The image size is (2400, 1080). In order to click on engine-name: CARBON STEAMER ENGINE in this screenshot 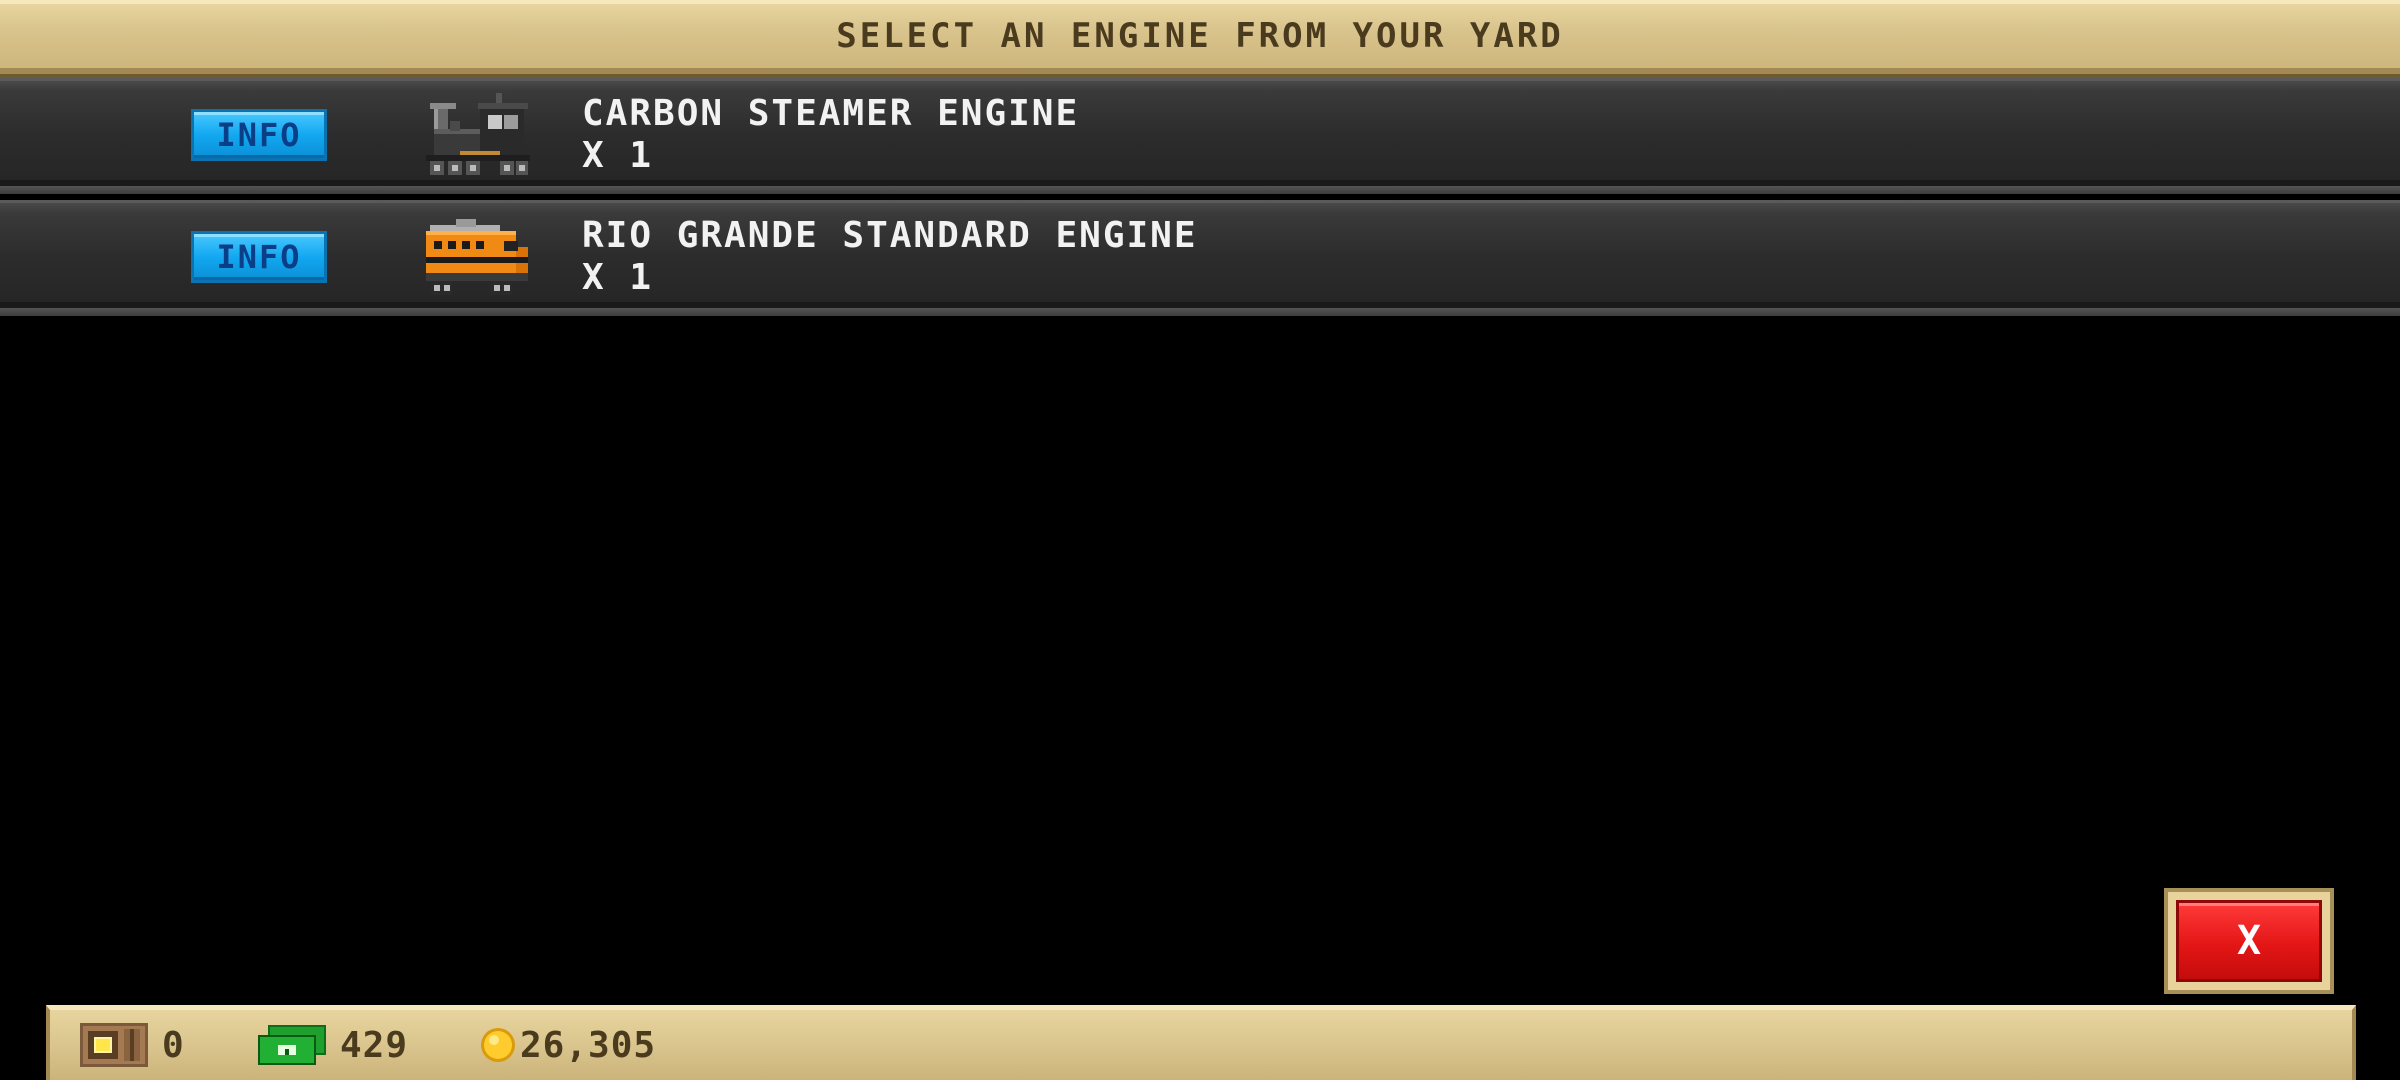, I will do `click(831, 113)`.